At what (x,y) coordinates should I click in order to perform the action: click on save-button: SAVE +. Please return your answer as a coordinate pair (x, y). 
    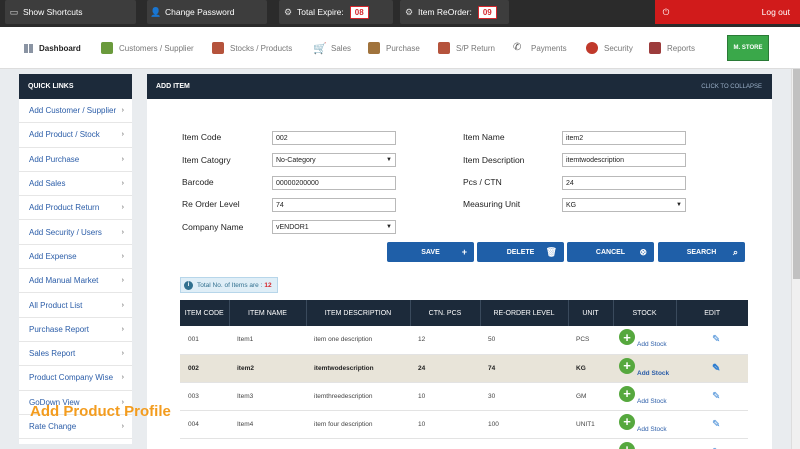
    Looking at the image, I should click on (430, 252).